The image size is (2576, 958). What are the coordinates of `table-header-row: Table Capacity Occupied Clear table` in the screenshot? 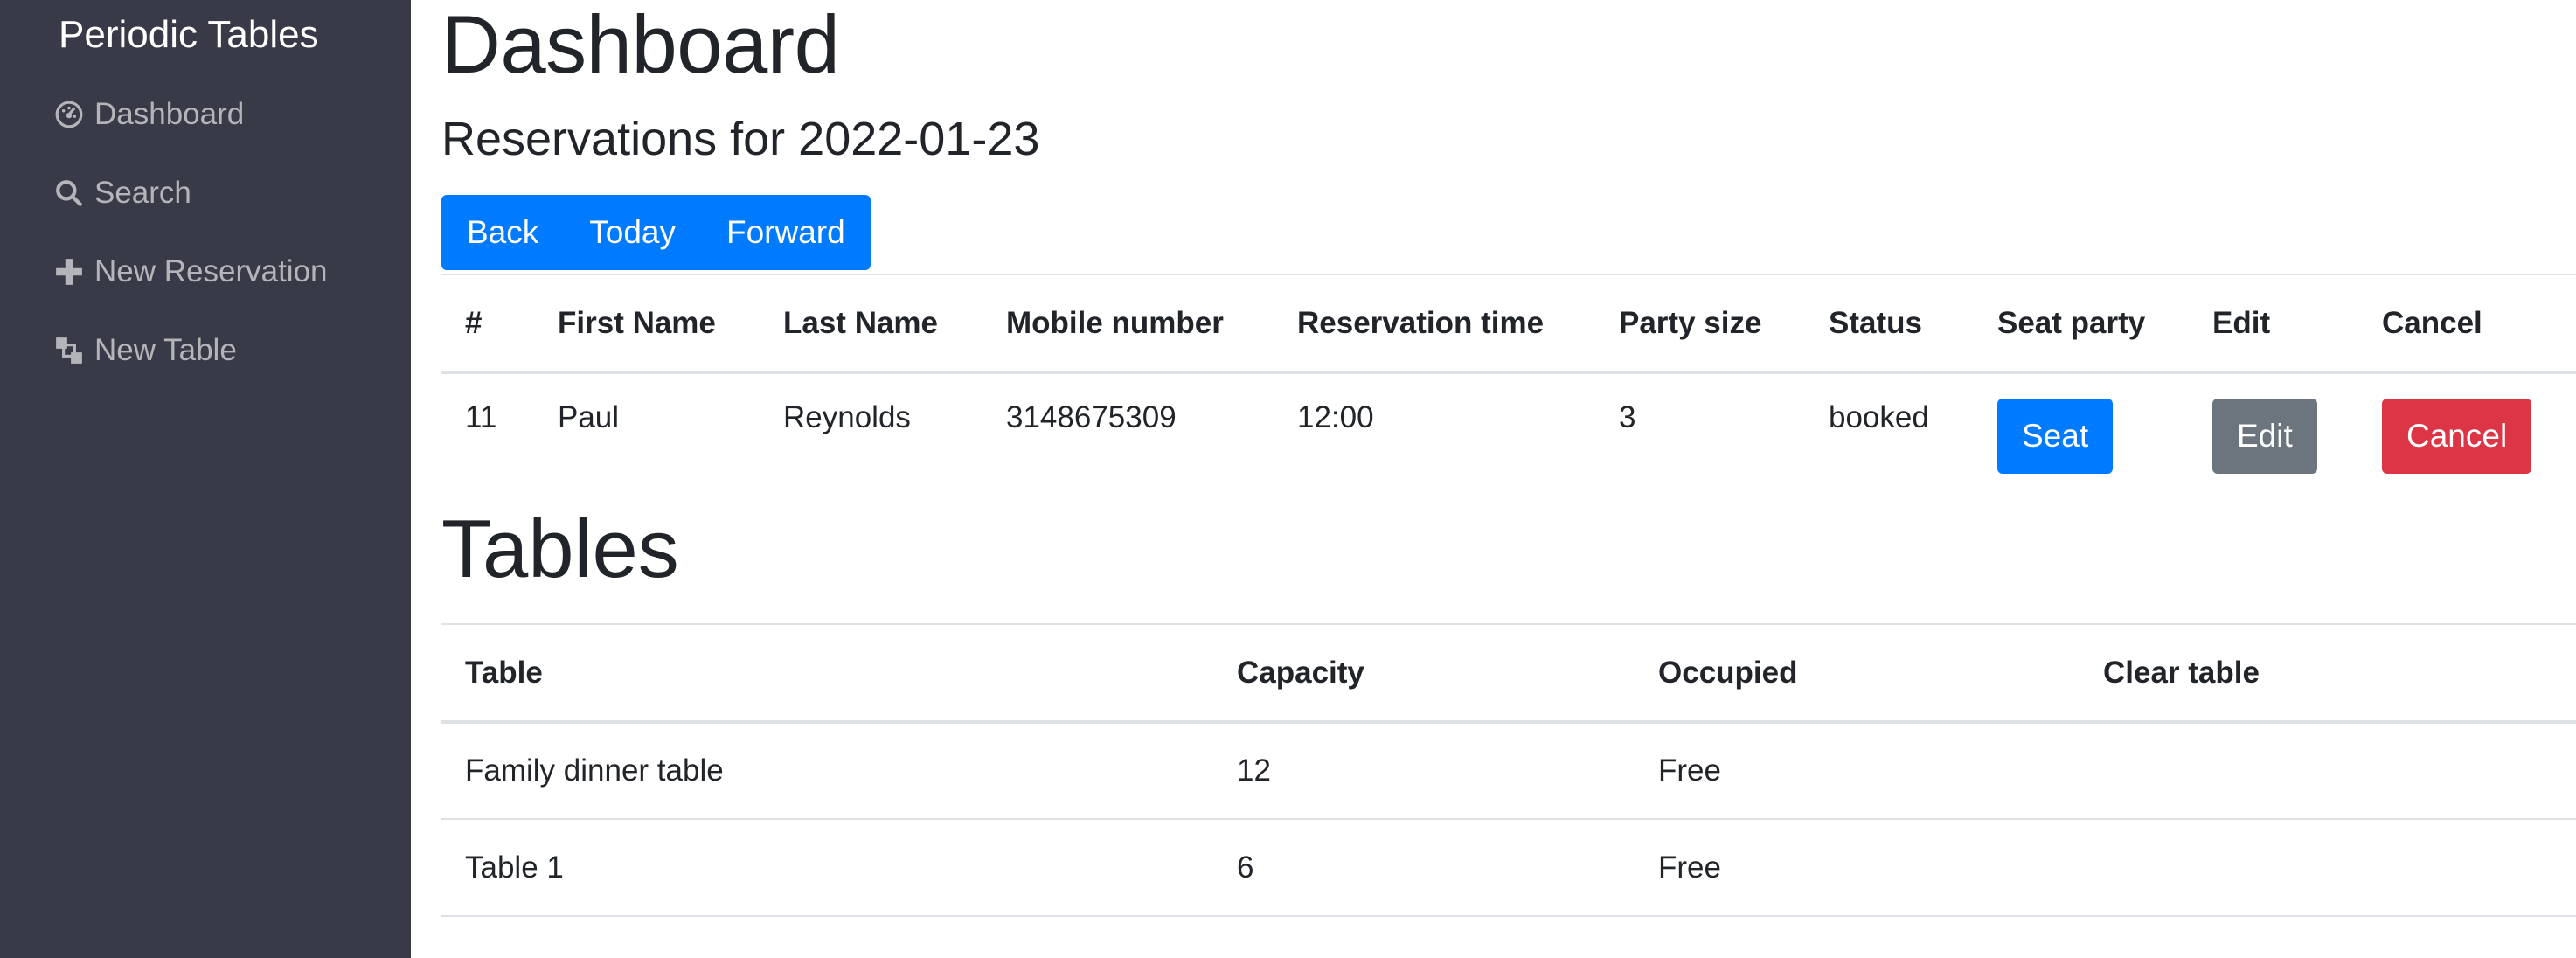 It's located at (1509, 673).